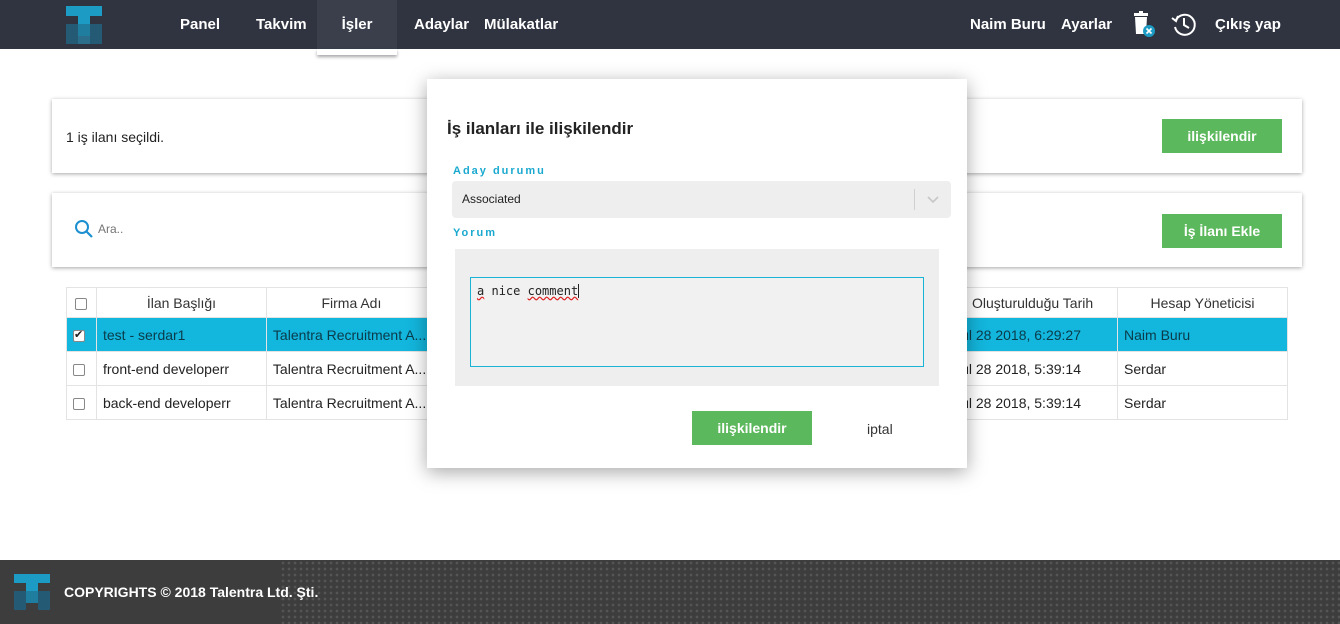 This screenshot has height=624, width=1340. Describe the element at coordinates (933, 199) in the screenshot. I see `chevron-down-icon` at that location.